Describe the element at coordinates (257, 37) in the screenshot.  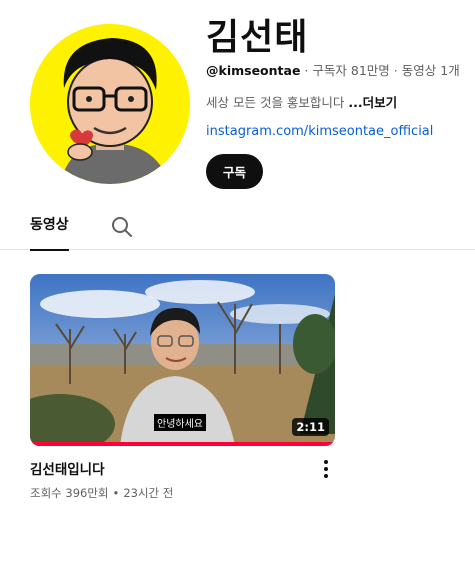
I see `channel-name: 김선태` at that location.